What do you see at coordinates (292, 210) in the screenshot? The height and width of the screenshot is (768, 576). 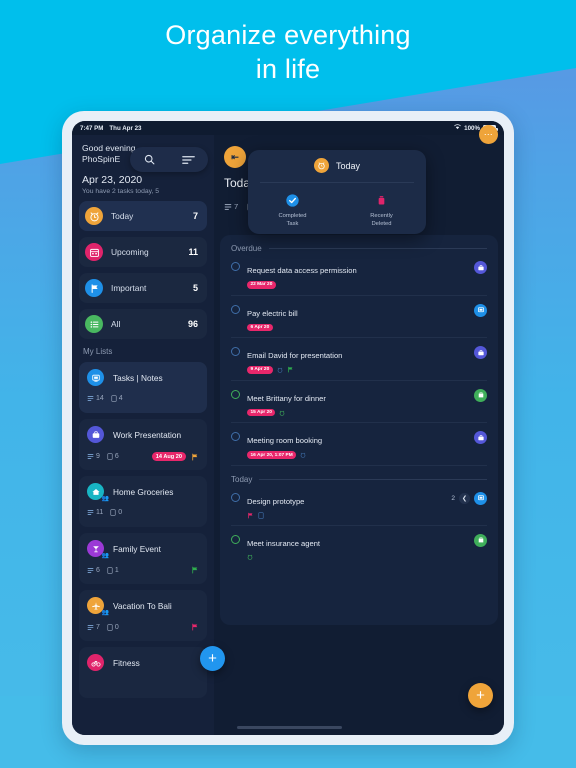 I see `popup-action-completed-task: Completed Task` at bounding box center [292, 210].